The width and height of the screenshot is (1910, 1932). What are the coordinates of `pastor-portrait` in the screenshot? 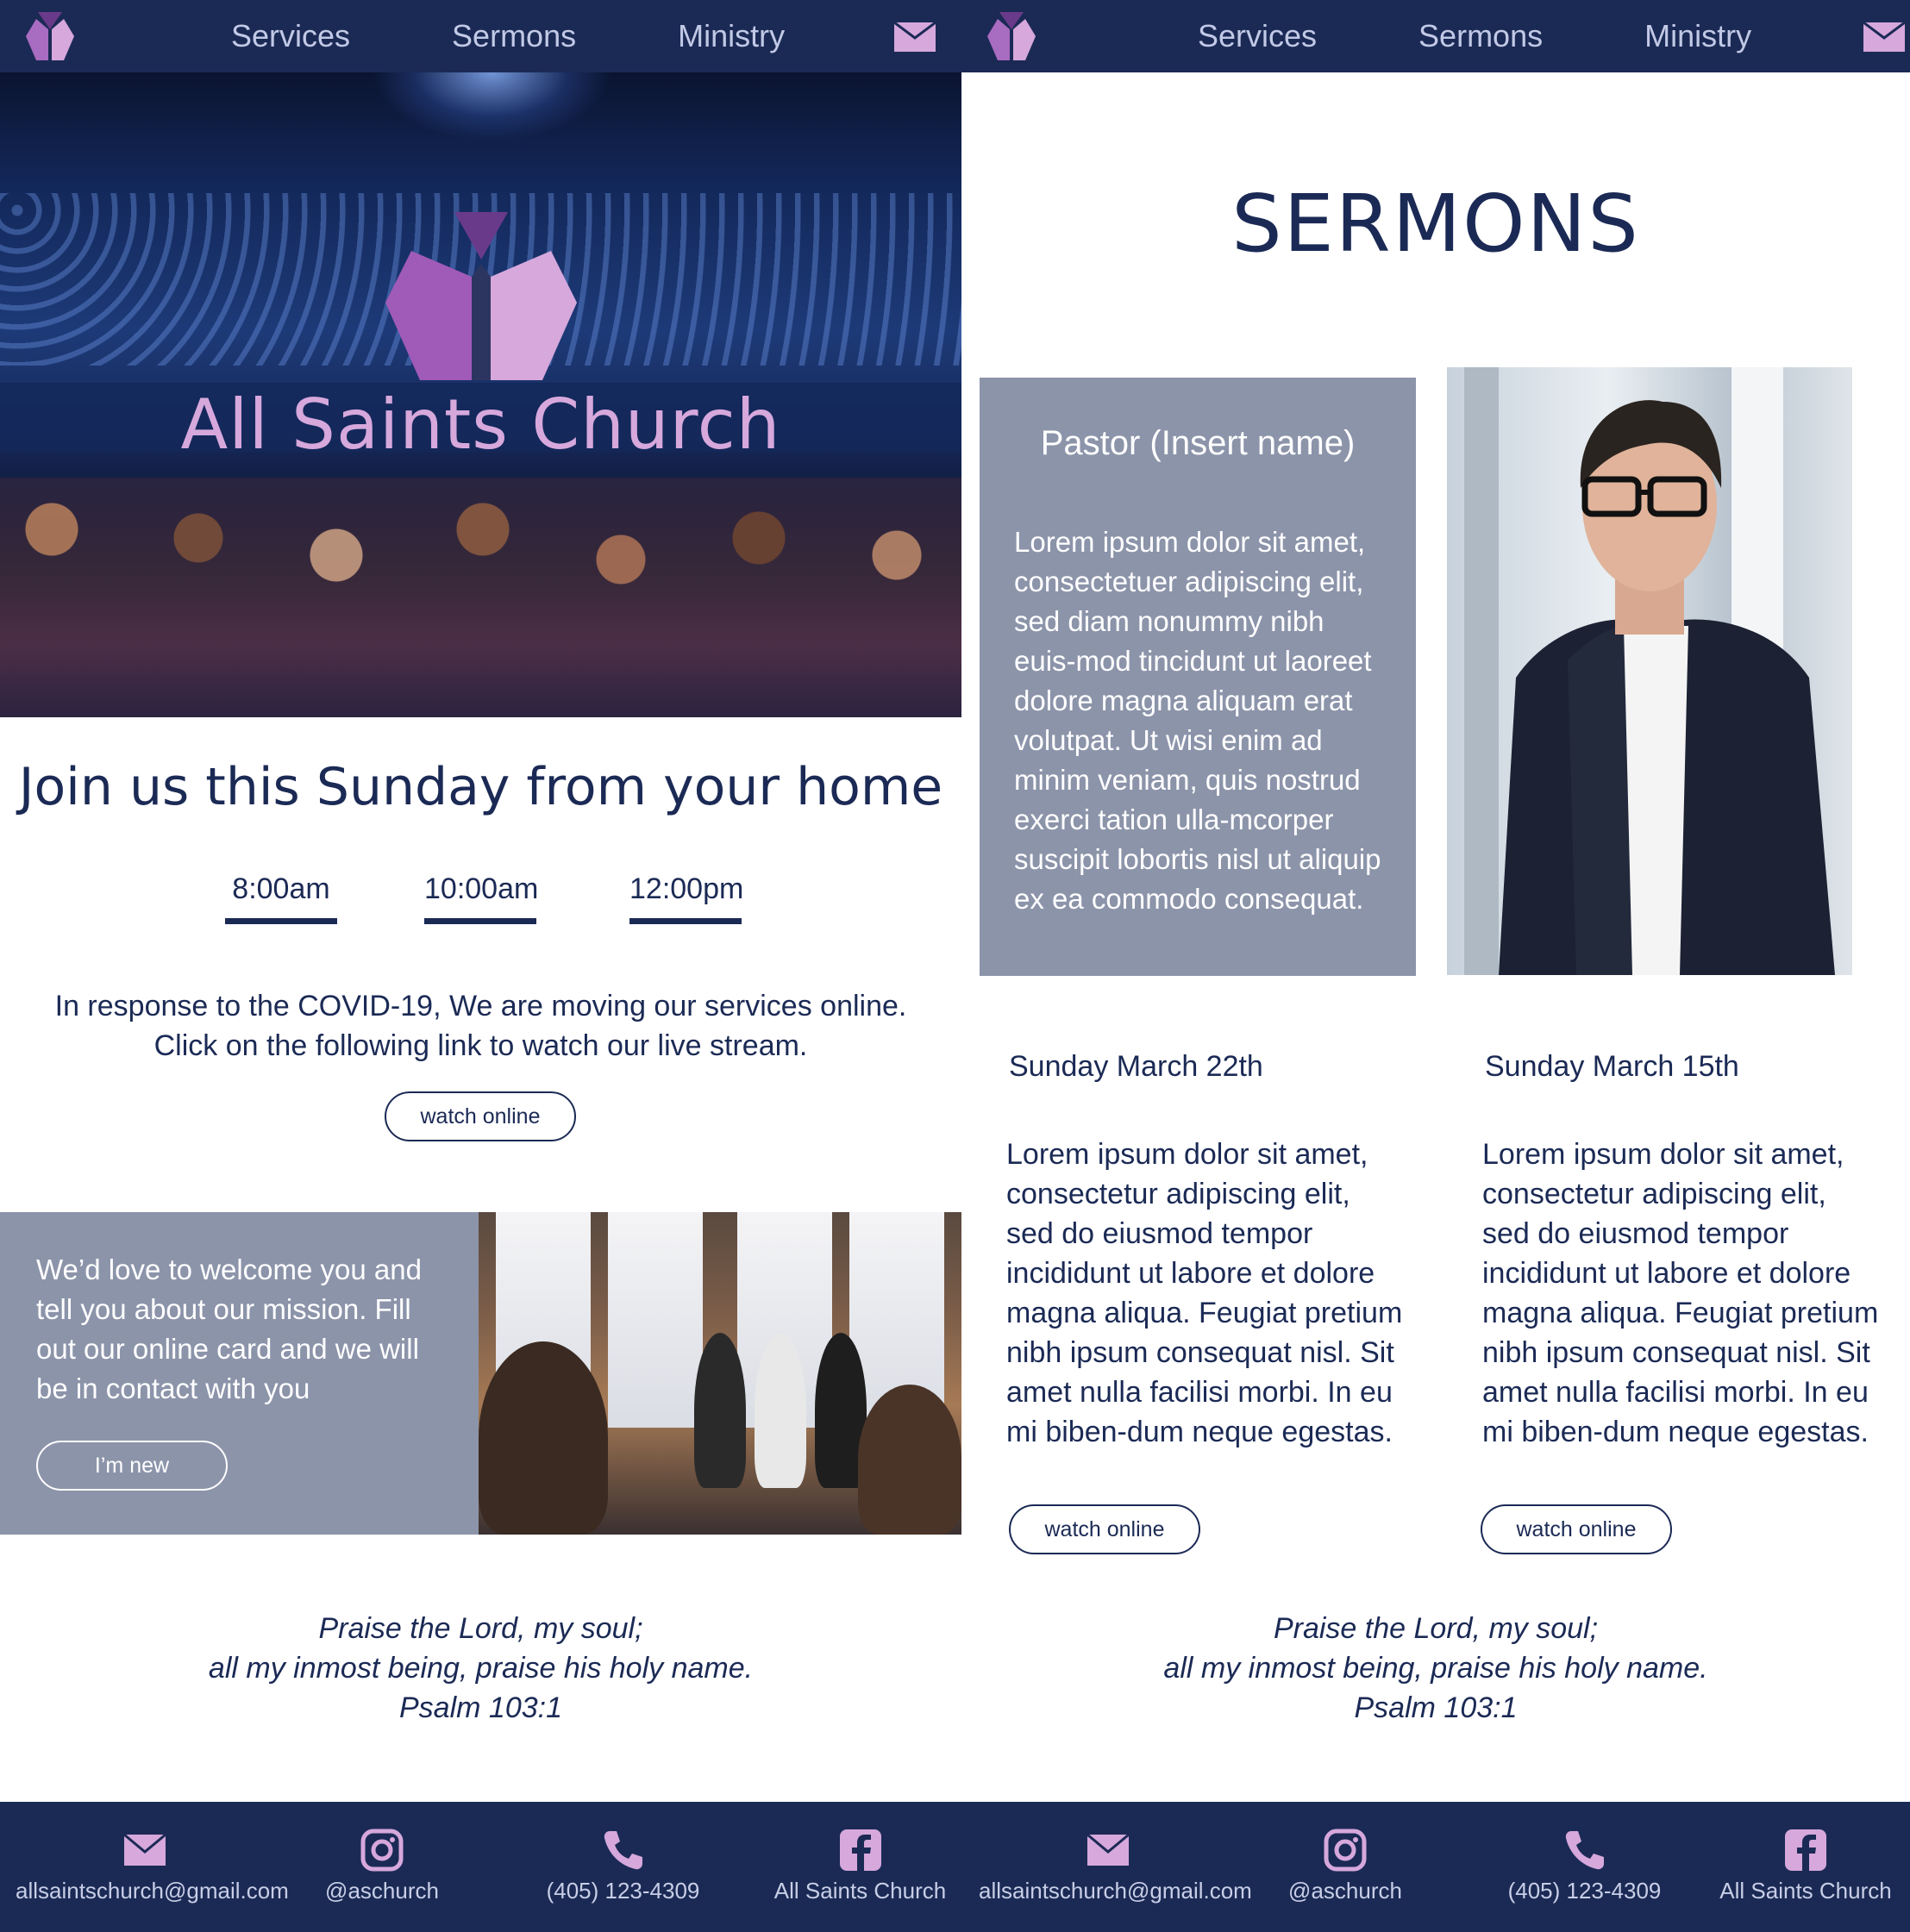 It's located at (1649, 671).